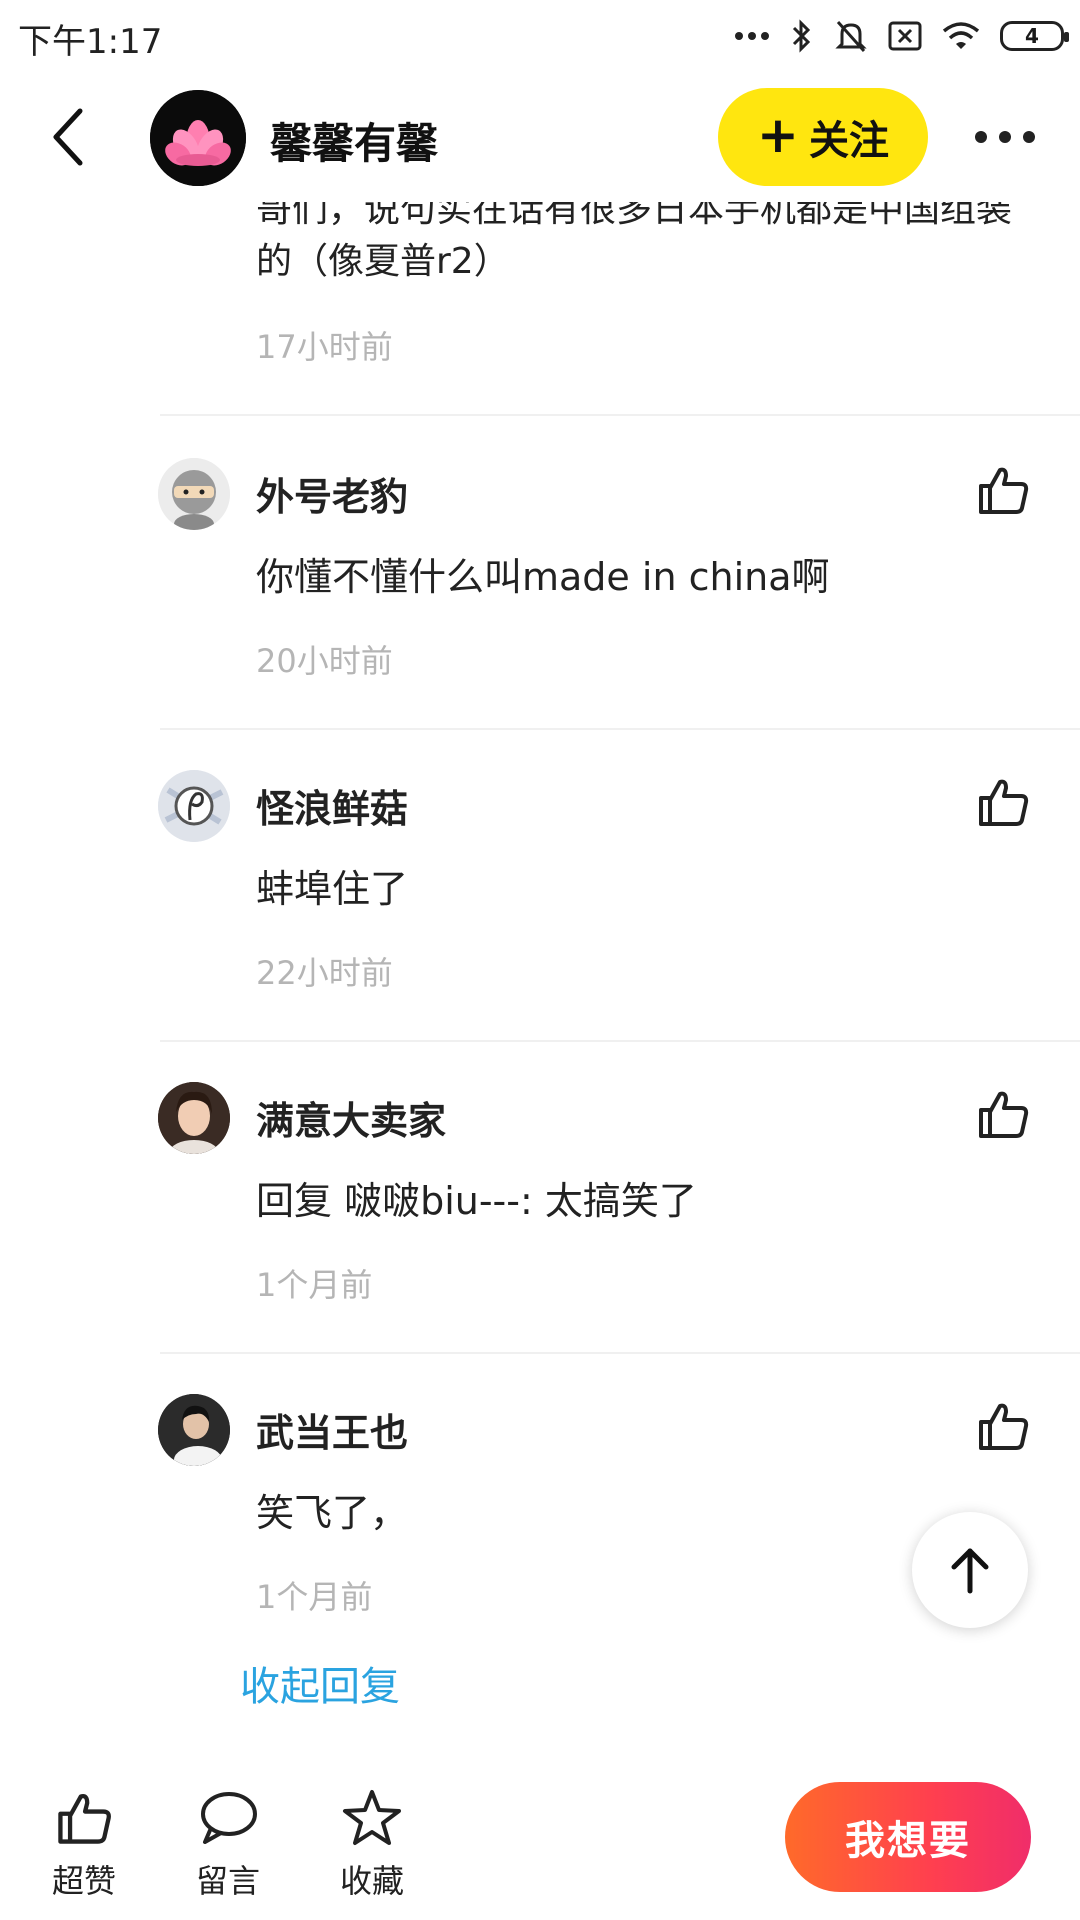  I want to click on scroll-to-top-button, so click(970, 1570).